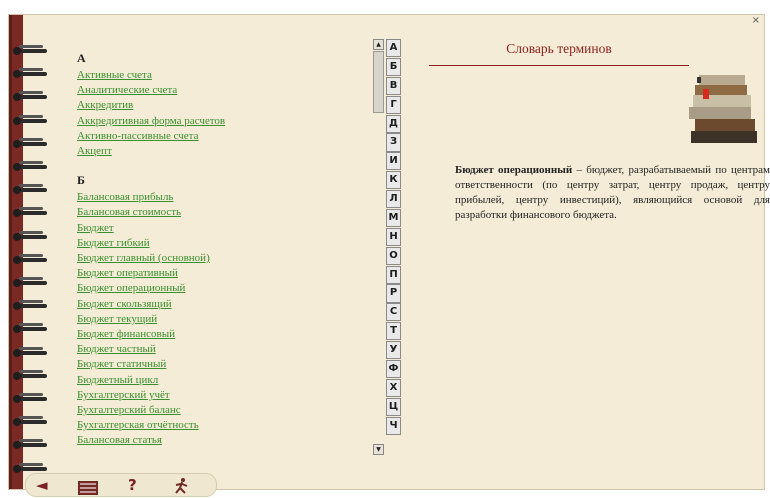 This screenshot has height=498, width=770. Describe the element at coordinates (223, 349) in the screenshot. I see `term-link: Бюджет частный` at that location.